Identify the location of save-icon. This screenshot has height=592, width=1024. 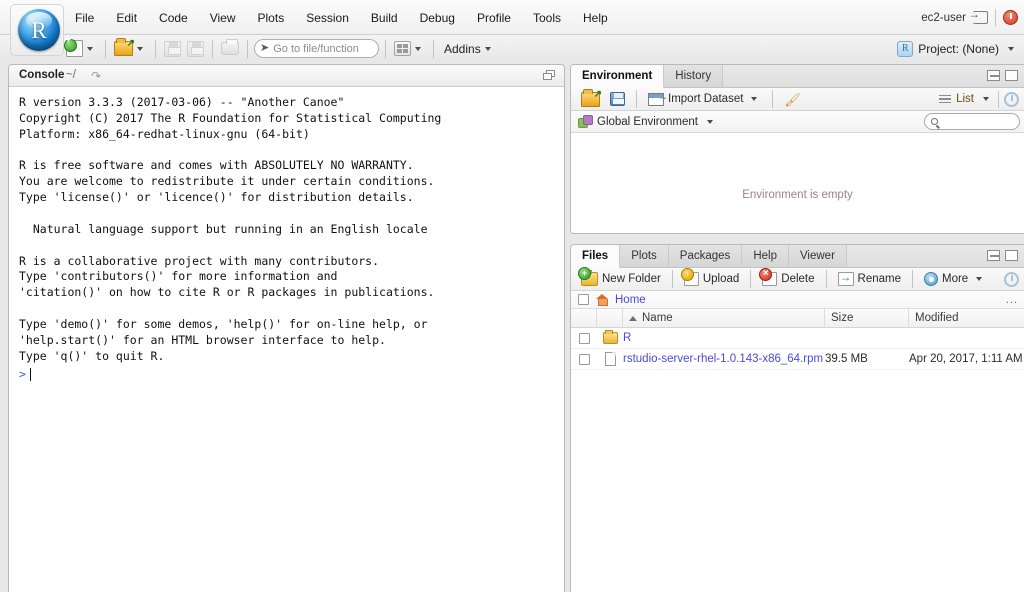
(172, 48).